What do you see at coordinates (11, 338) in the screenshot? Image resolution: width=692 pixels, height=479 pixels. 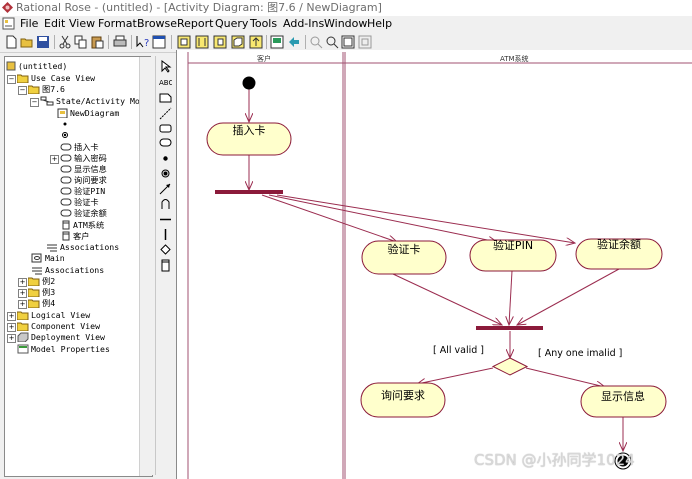 I see `expander-deployment-view: +` at bounding box center [11, 338].